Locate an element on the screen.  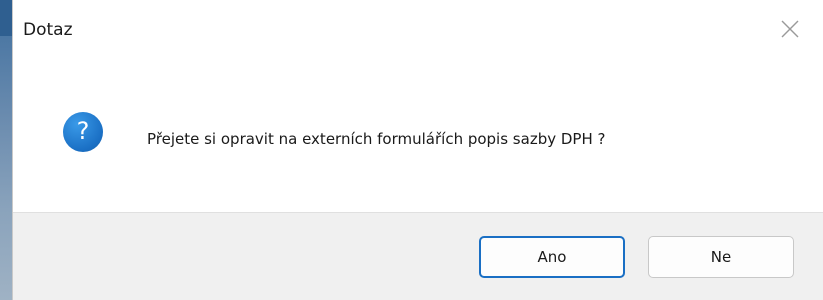
no-button: Ne is located at coordinates (721, 257).